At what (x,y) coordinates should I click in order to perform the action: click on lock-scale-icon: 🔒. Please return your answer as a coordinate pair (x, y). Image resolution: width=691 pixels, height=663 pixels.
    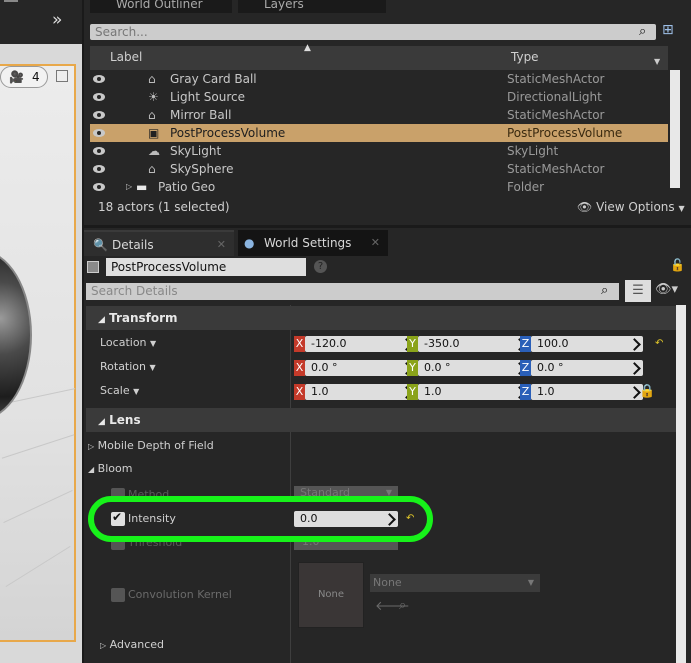
    Looking at the image, I should click on (647, 391).